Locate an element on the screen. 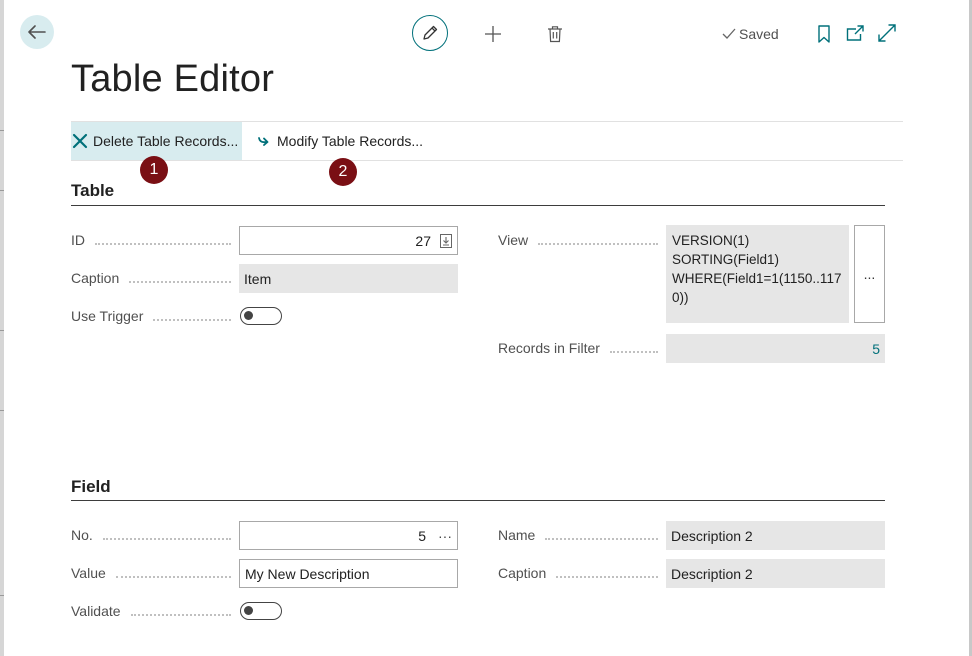  back-arrow-icon is located at coordinates (37, 32).